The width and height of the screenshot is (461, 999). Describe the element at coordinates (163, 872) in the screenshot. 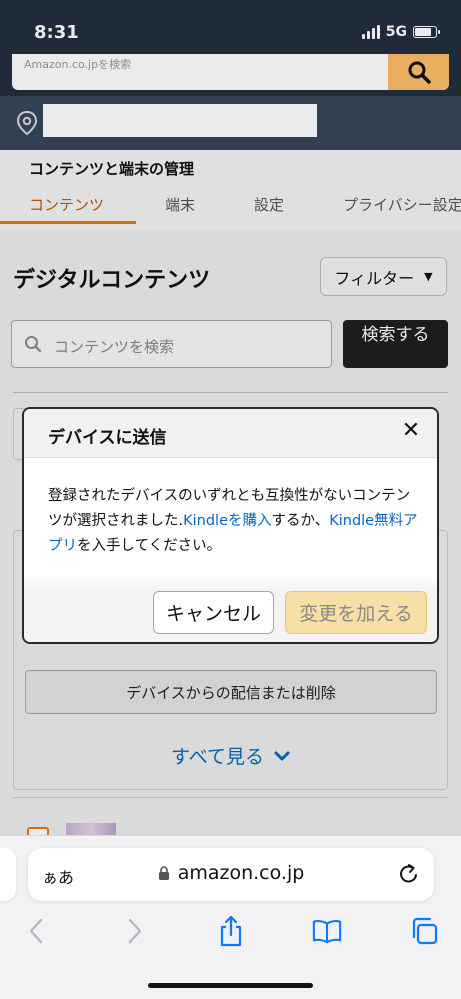

I see `lock-icon` at that location.